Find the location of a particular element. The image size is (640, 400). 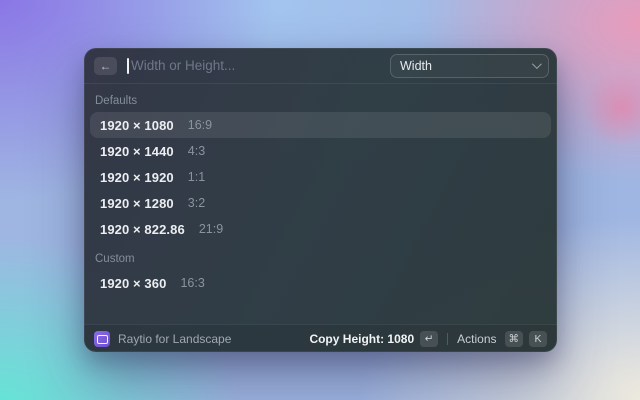

k-key-icon: K is located at coordinates (538, 338).